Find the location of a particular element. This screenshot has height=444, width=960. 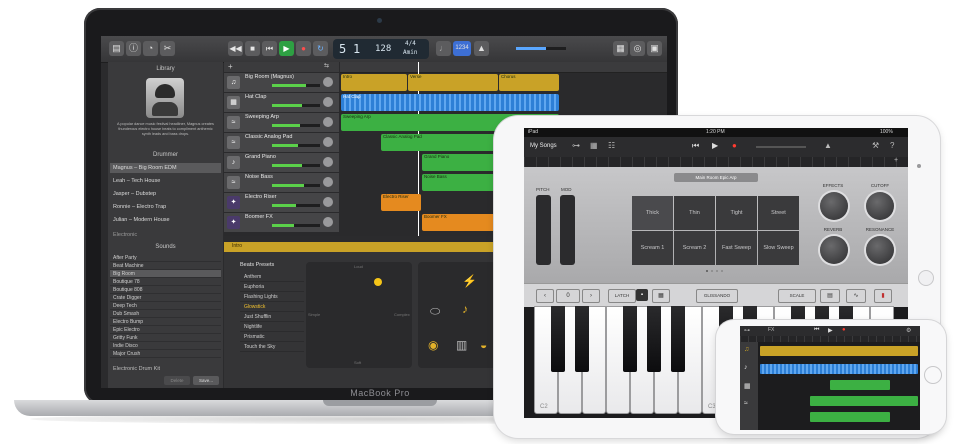

pad-thin: Thin is located at coordinates (694, 213).